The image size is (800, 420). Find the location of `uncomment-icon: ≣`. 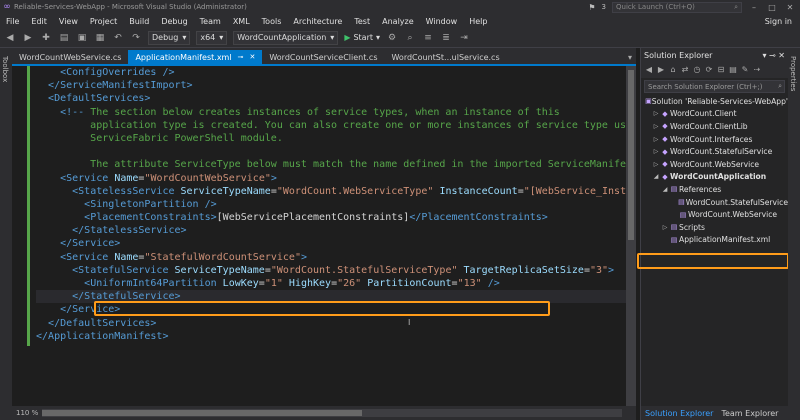

uncomment-icon: ≣ is located at coordinates (446, 38).